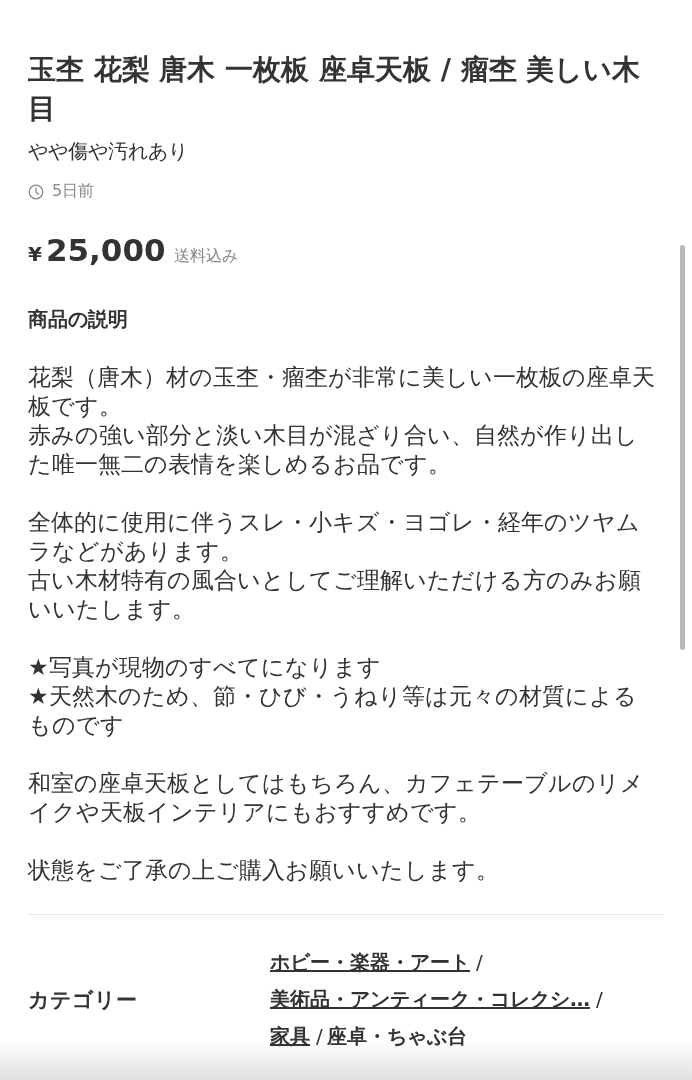 This screenshot has height=1080, width=692. Describe the element at coordinates (36, 191) in the screenshot. I see `clock-icon` at that location.